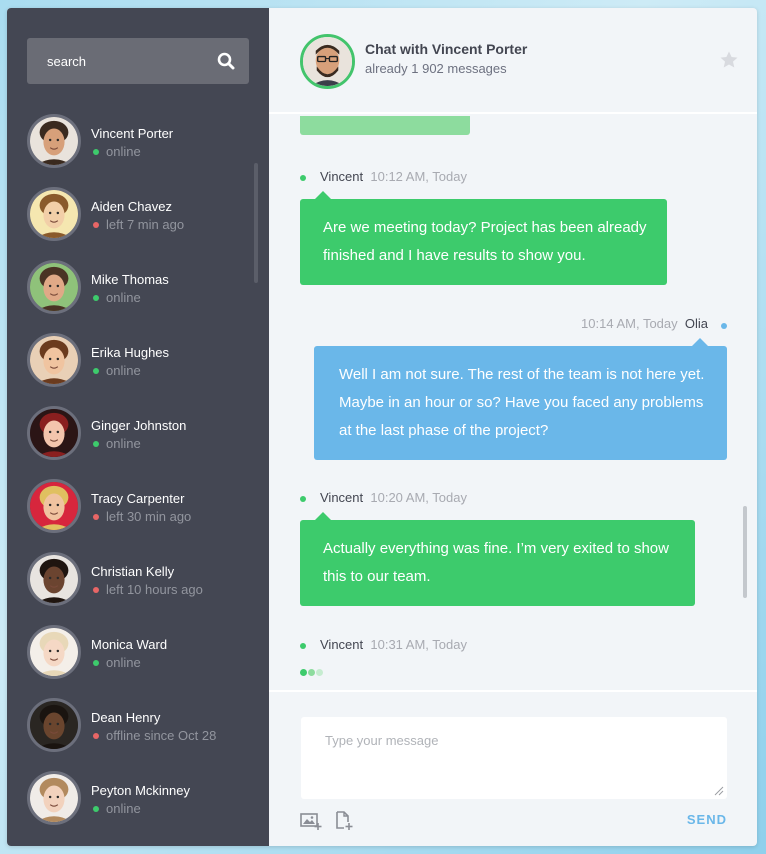 Image resolution: width=766 pixels, height=854 pixels. I want to click on resize-handle-icon, so click(719, 791).